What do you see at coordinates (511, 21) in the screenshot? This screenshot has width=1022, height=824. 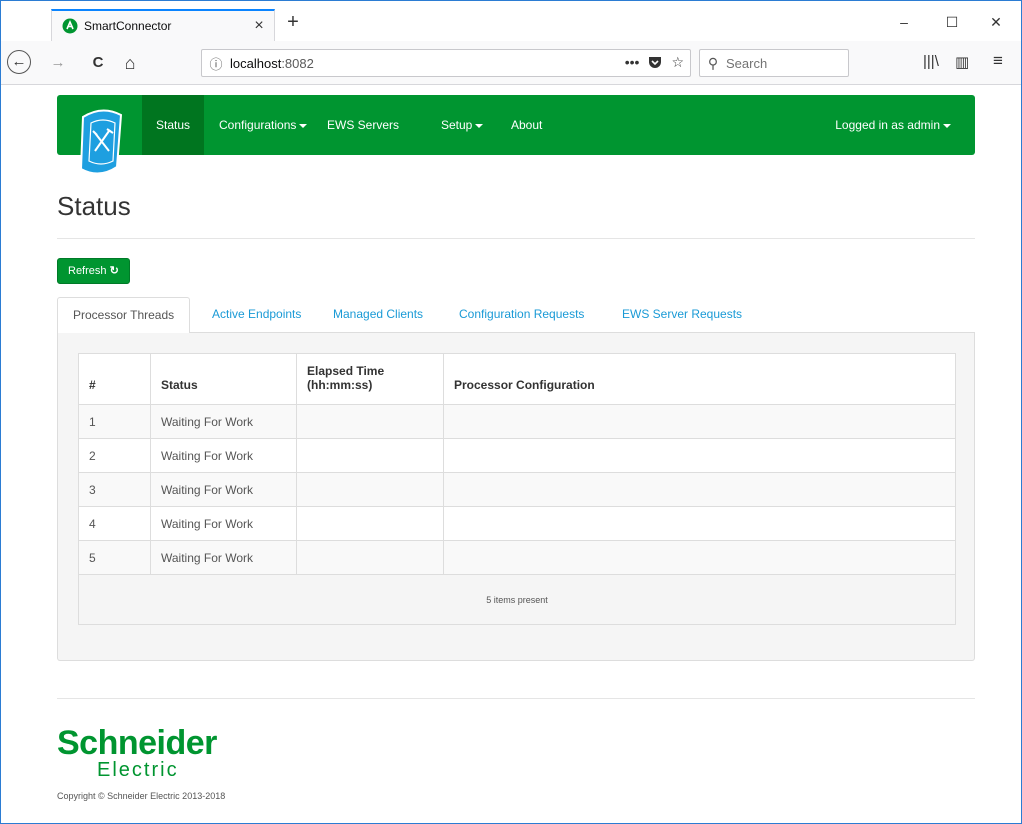 I see `tab-strip: SmartConnector × + – ☐ ✕` at bounding box center [511, 21].